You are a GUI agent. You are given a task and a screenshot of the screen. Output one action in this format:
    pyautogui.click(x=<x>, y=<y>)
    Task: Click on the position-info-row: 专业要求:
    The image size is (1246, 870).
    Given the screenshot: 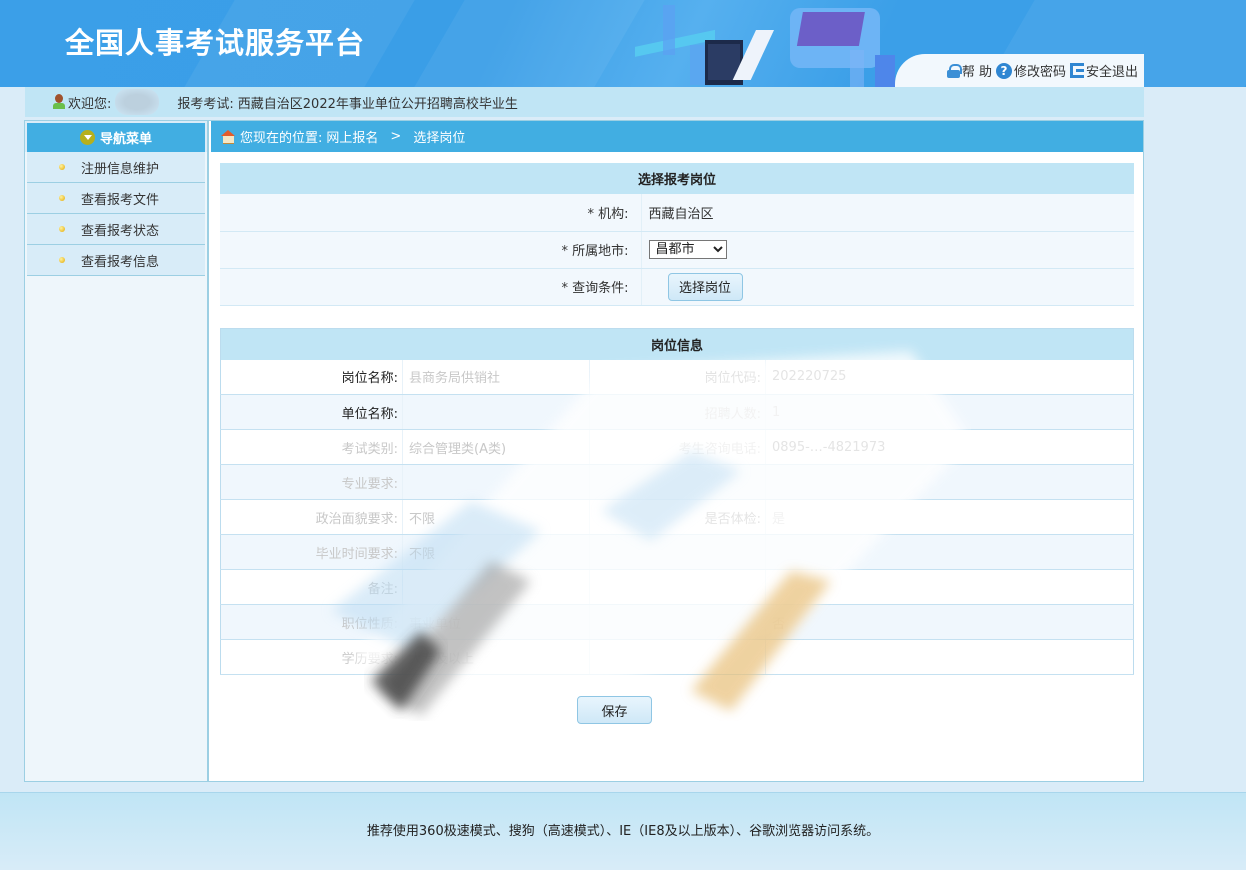 What is the action you would take?
    pyautogui.click(x=677, y=482)
    